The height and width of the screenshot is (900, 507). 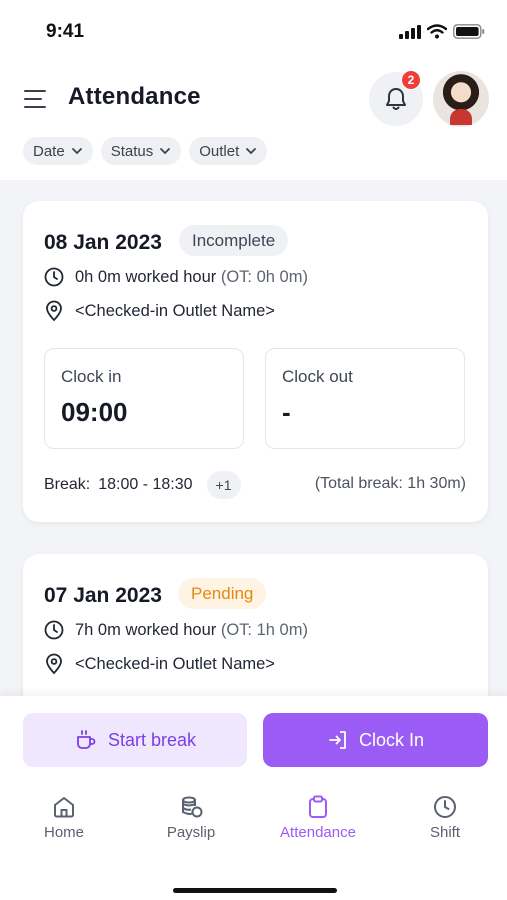 What do you see at coordinates (253, 740) in the screenshot?
I see `action-bar: Start break Clock In` at bounding box center [253, 740].